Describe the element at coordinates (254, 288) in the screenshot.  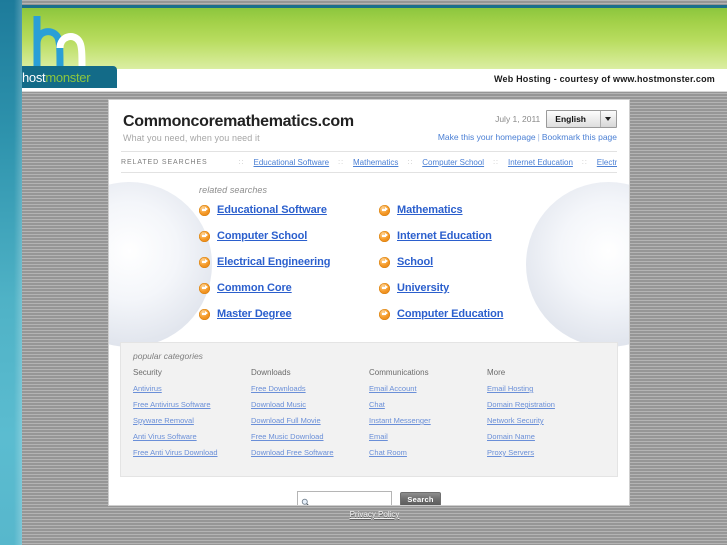
I see `related-search-link-6: Common Core` at that location.